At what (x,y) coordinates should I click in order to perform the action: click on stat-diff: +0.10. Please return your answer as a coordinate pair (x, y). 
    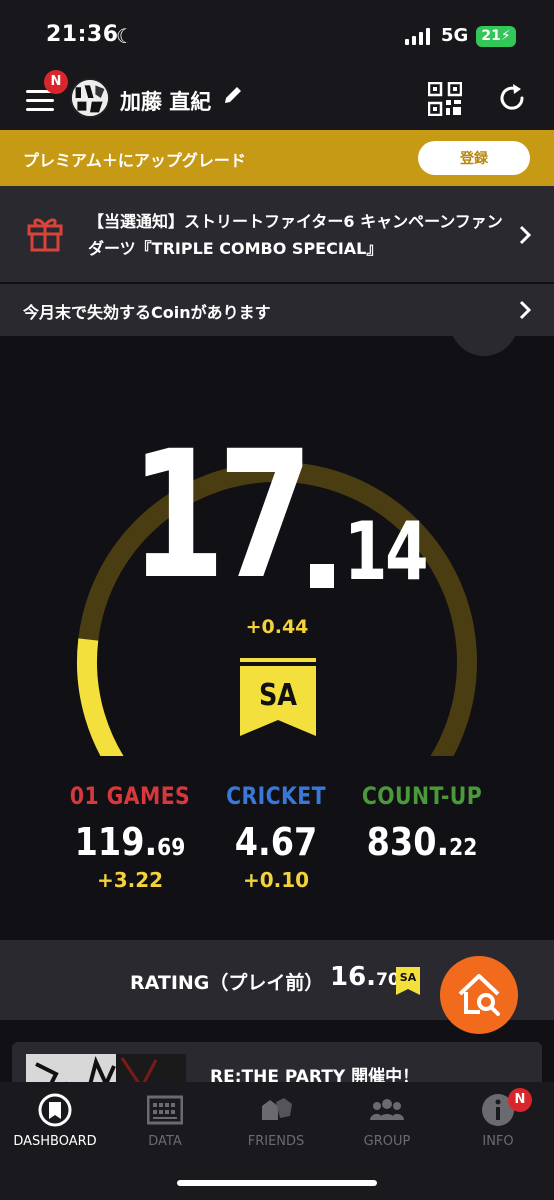
    Looking at the image, I should click on (276, 880).